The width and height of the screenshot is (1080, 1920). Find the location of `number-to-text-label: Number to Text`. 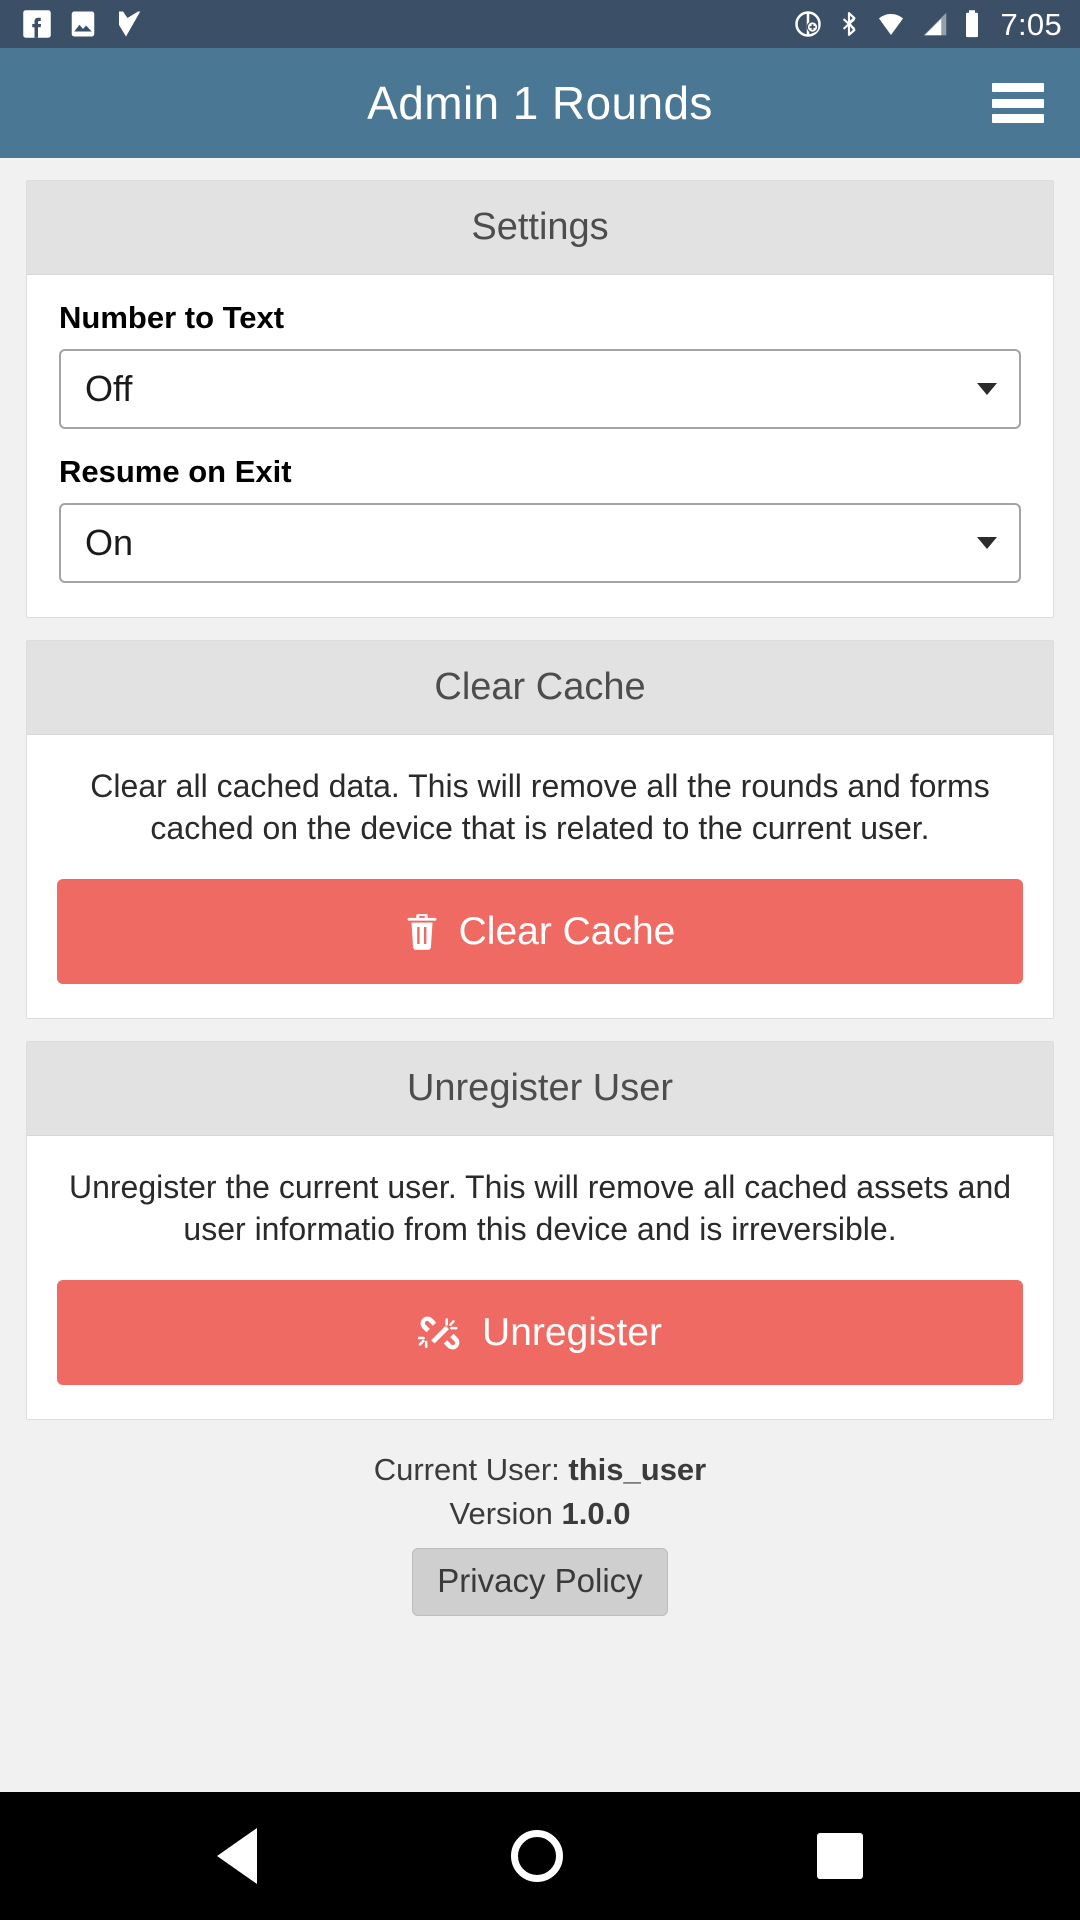

number-to-text-label: Number to Text is located at coordinates (172, 317).